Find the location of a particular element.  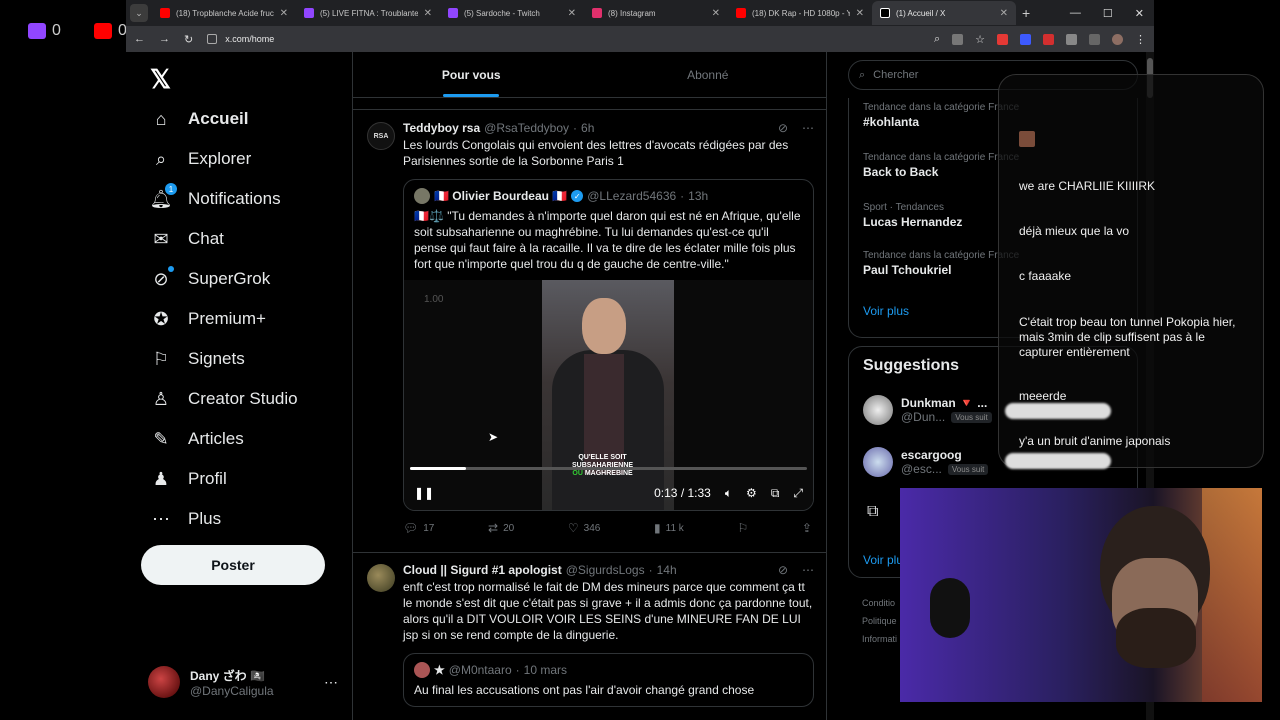

nav-premium: ✪ Premium+ is located at coordinates (207, 319).